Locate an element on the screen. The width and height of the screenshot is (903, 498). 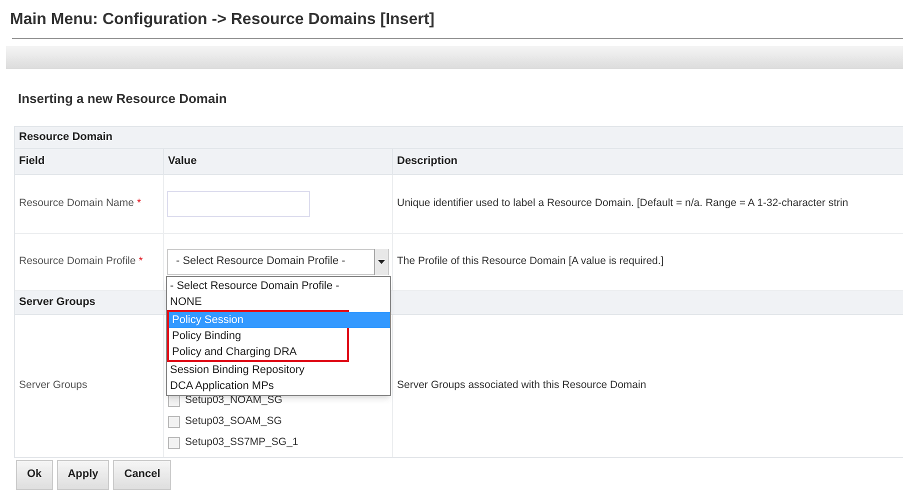
field-description: Server Groups associated with this Resource Domain is located at coordinates (521, 385).